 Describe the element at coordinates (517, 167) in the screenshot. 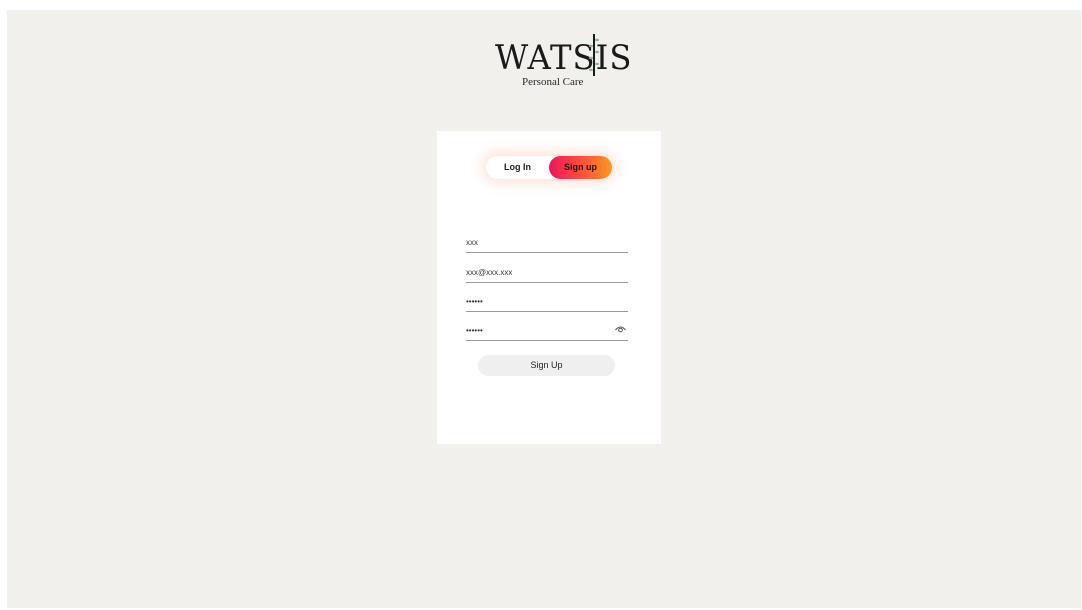

I see `tab-log-in: Log In` at that location.